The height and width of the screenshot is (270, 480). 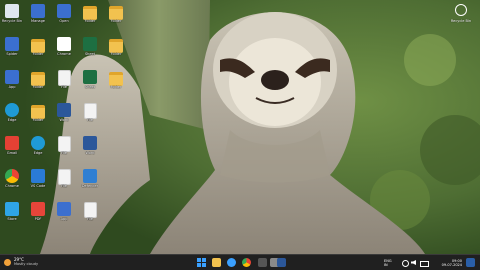 What do you see at coordinates (90, 176) in the screenshot?
I see `shield-icon` at bounding box center [90, 176].